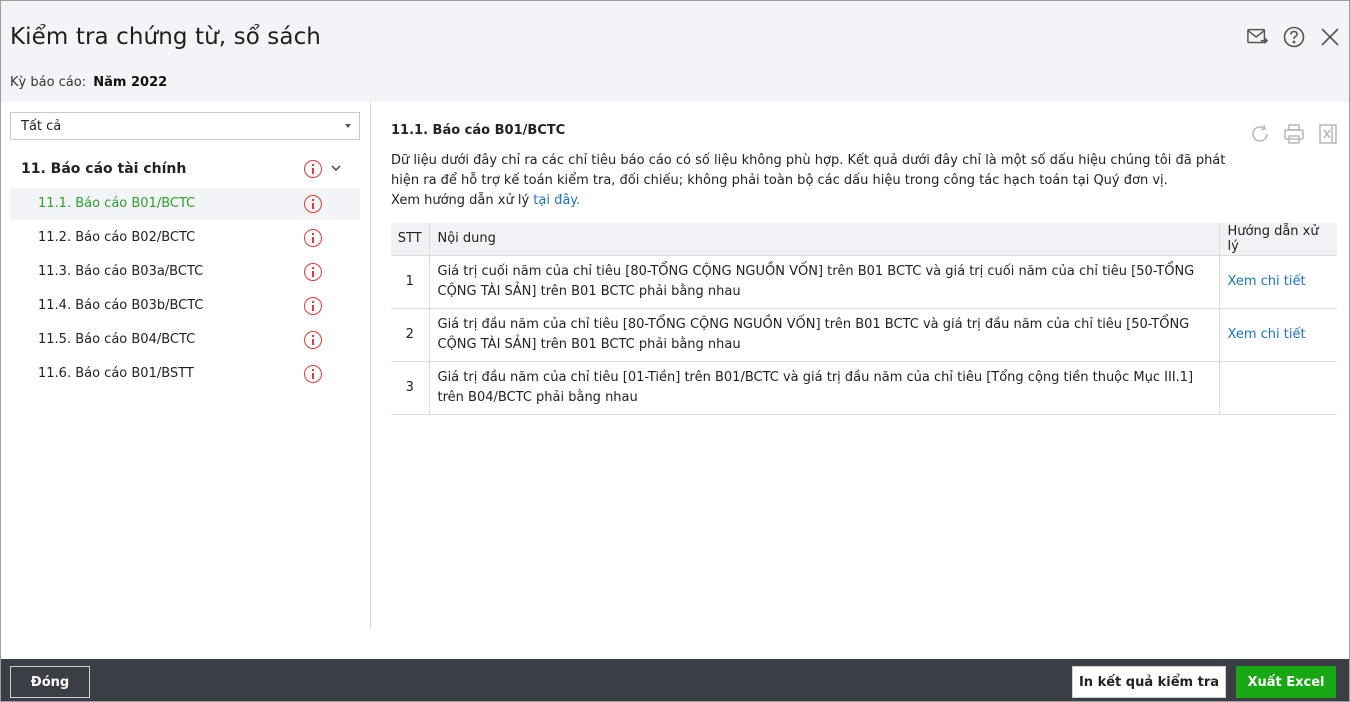 This screenshot has height=702, width=1350. I want to click on tree-group-financial-reports: 11. Báo cáo tài chính, so click(185, 169).